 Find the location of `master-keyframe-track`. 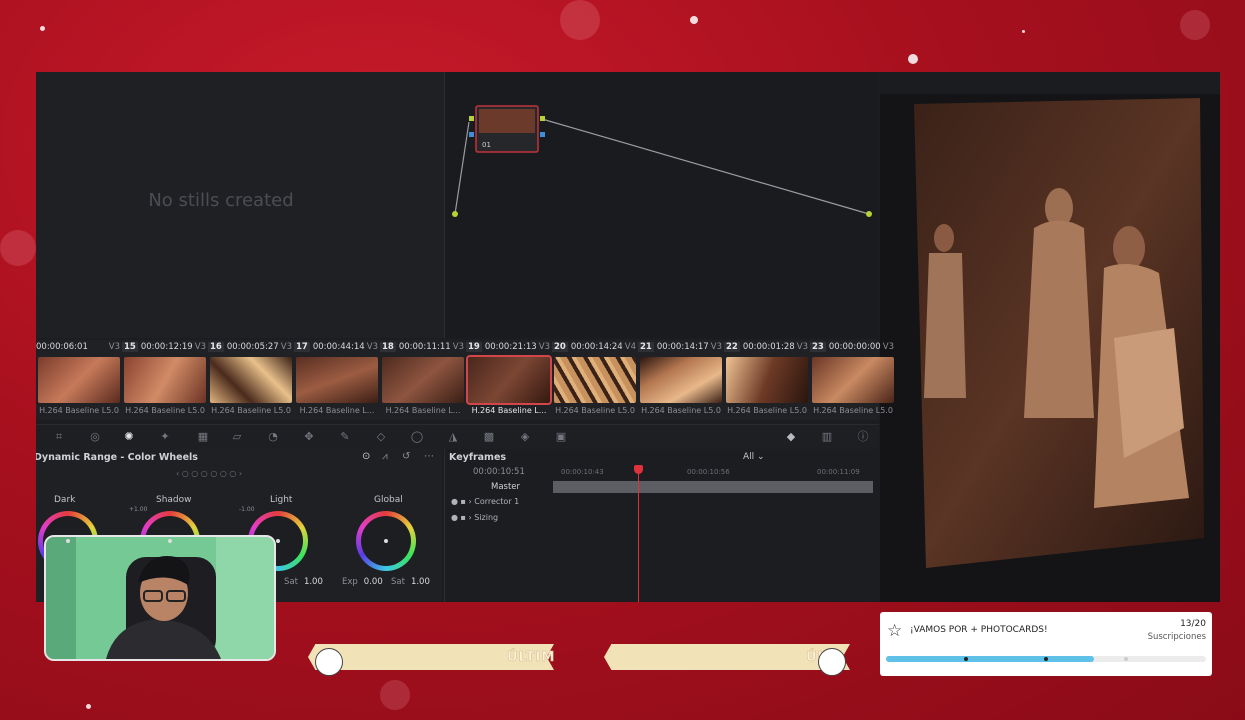

master-keyframe-track is located at coordinates (713, 487).